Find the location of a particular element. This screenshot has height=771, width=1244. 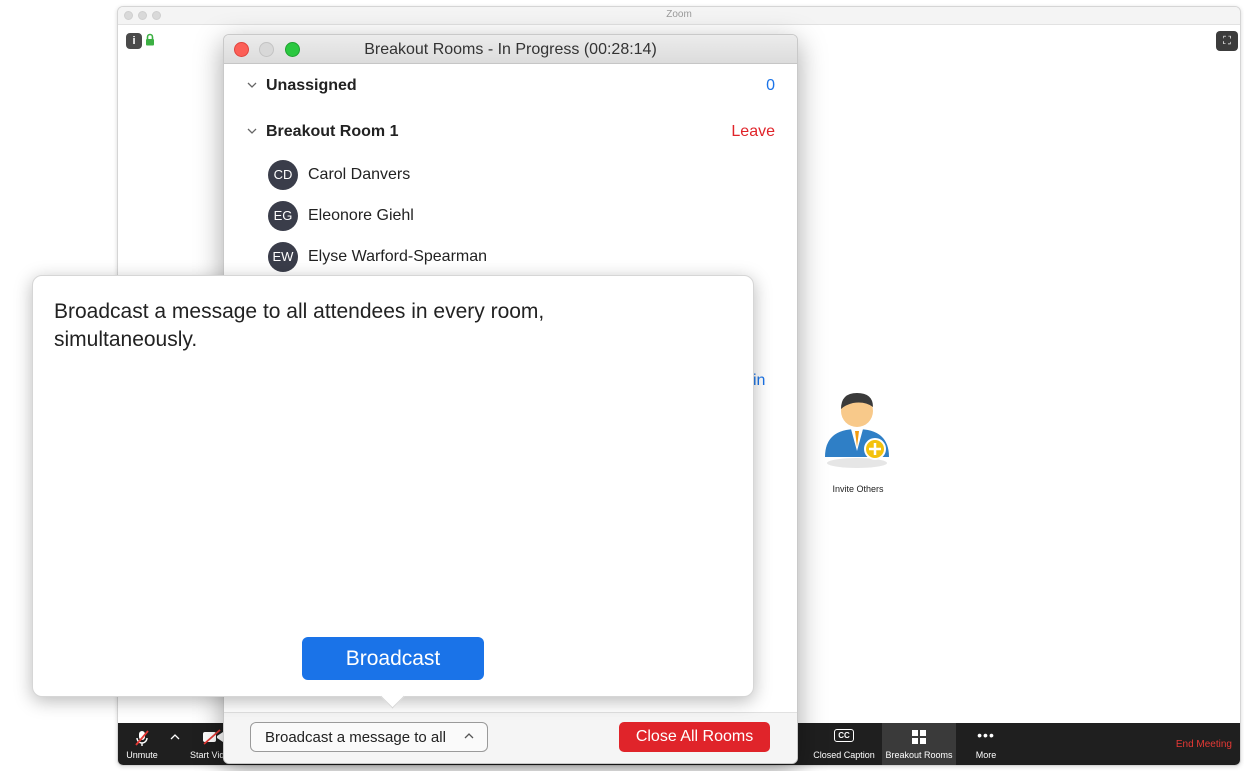

avatar: EW is located at coordinates (283, 257).